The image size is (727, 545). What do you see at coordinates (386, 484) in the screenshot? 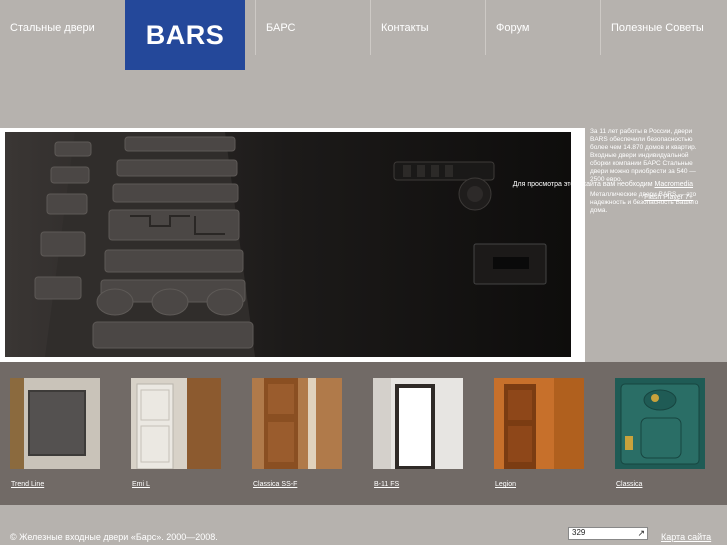
I see `thumb-label-b11-fs: B-11 FS` at bounding box center [386, 484].